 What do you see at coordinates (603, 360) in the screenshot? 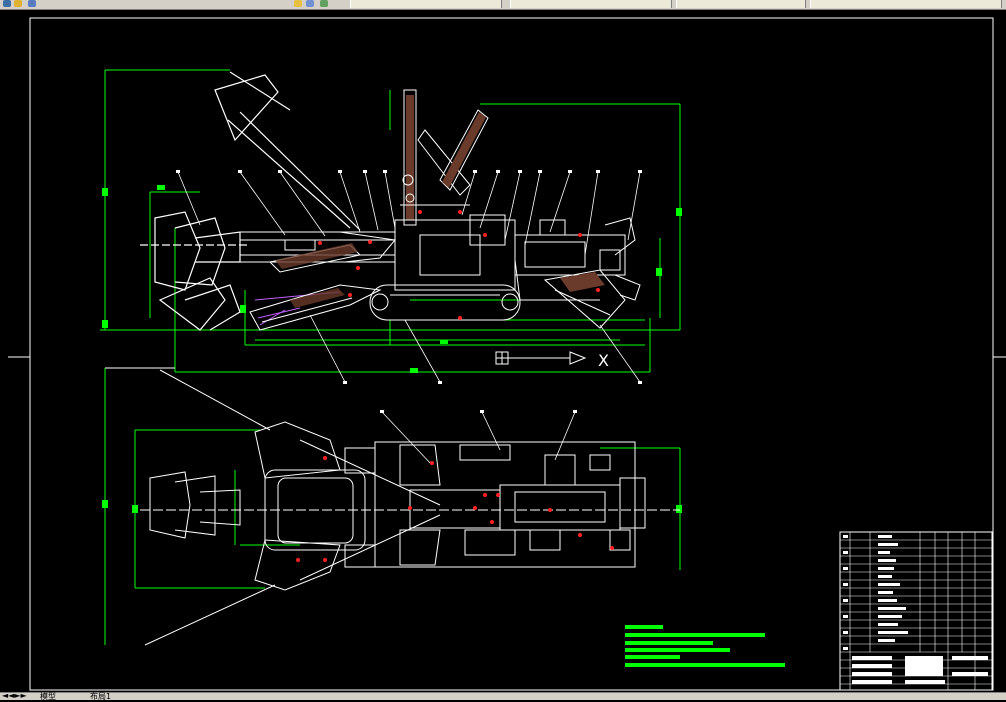
I see `axis-label-x: X` at bounding box center [603, 360].